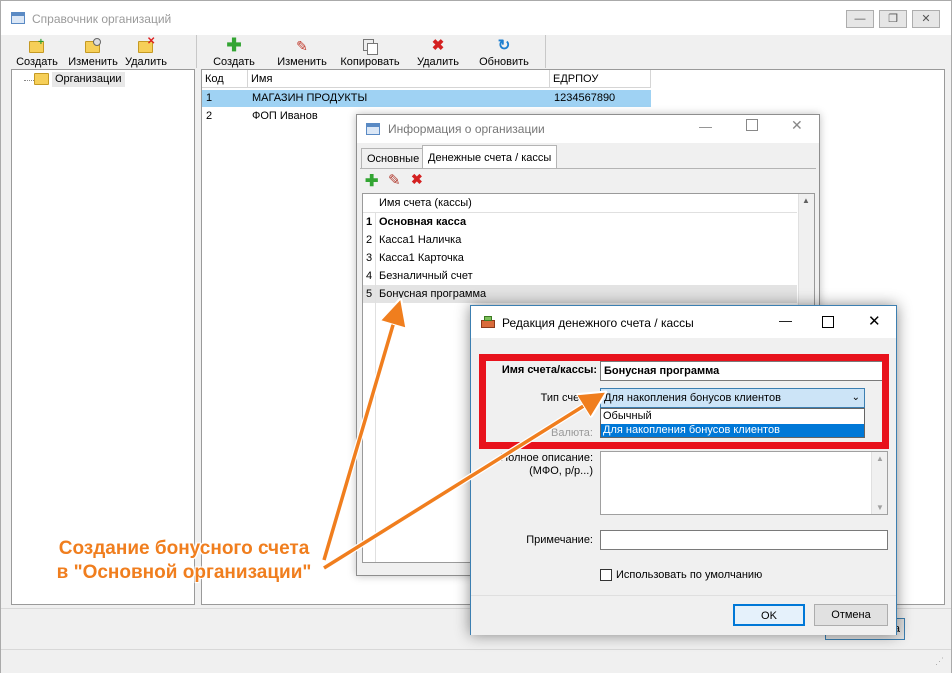 The height and width of the screenshot is (673, 952). What do you see at coordinates (360, 434) in the screenshot?
I see `arrow-to-list` at bounding box center [360, 434].